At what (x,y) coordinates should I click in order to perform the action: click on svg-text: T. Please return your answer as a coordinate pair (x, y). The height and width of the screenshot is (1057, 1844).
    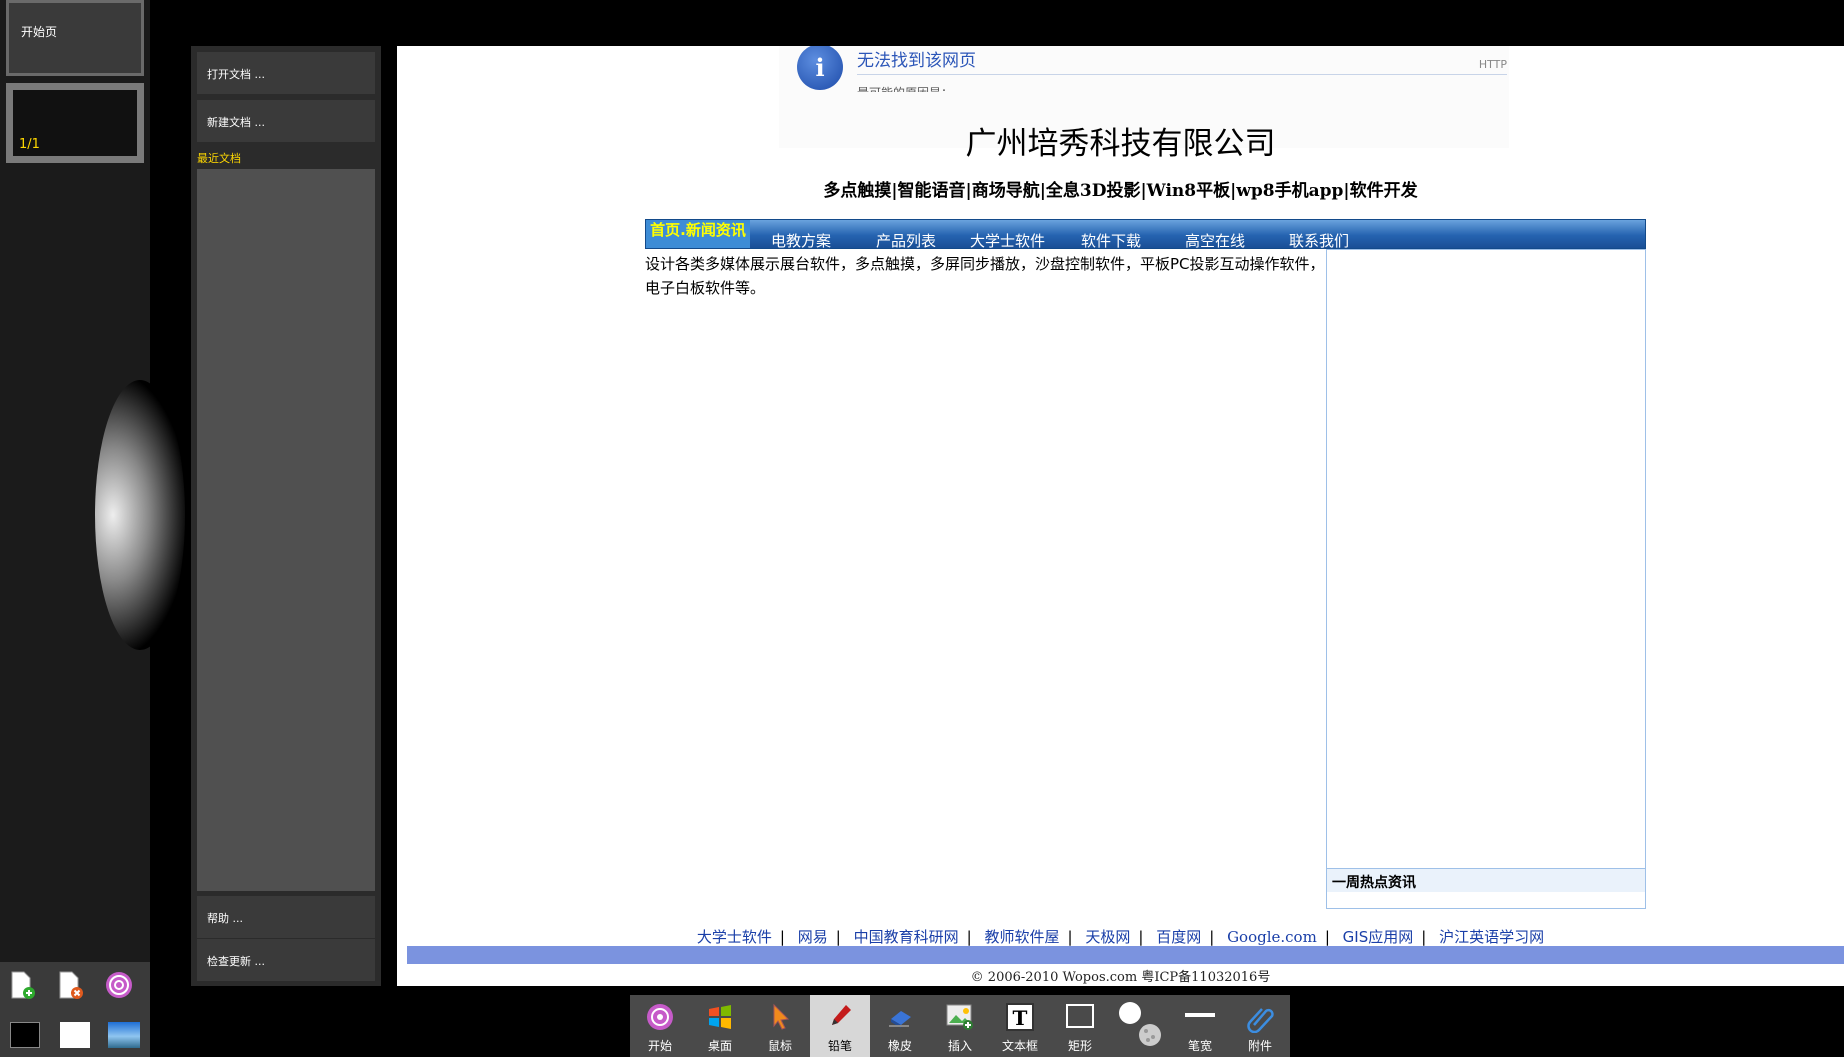
    Looking at the image, I should click on (1020, 1018).